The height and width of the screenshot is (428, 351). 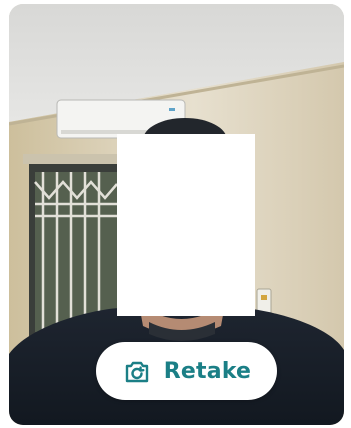 I want to click on retake-button: Retake, so click(x=186, y=371).